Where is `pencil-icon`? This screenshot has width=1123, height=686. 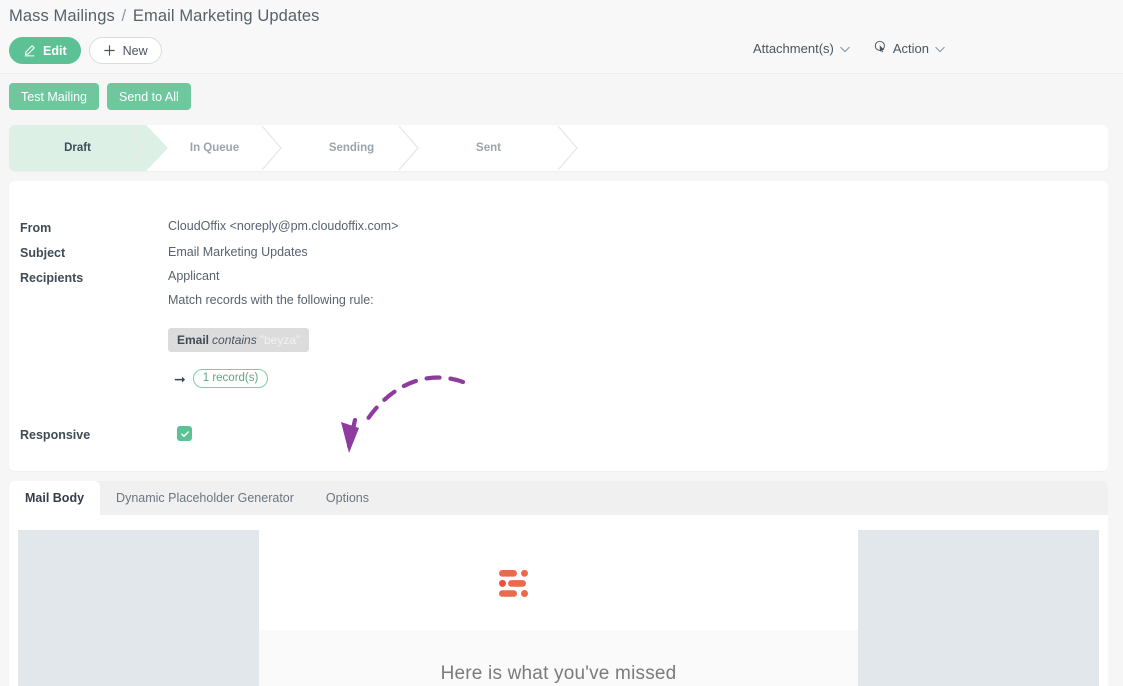 pencil-icon is located at coordinates (29, 50).